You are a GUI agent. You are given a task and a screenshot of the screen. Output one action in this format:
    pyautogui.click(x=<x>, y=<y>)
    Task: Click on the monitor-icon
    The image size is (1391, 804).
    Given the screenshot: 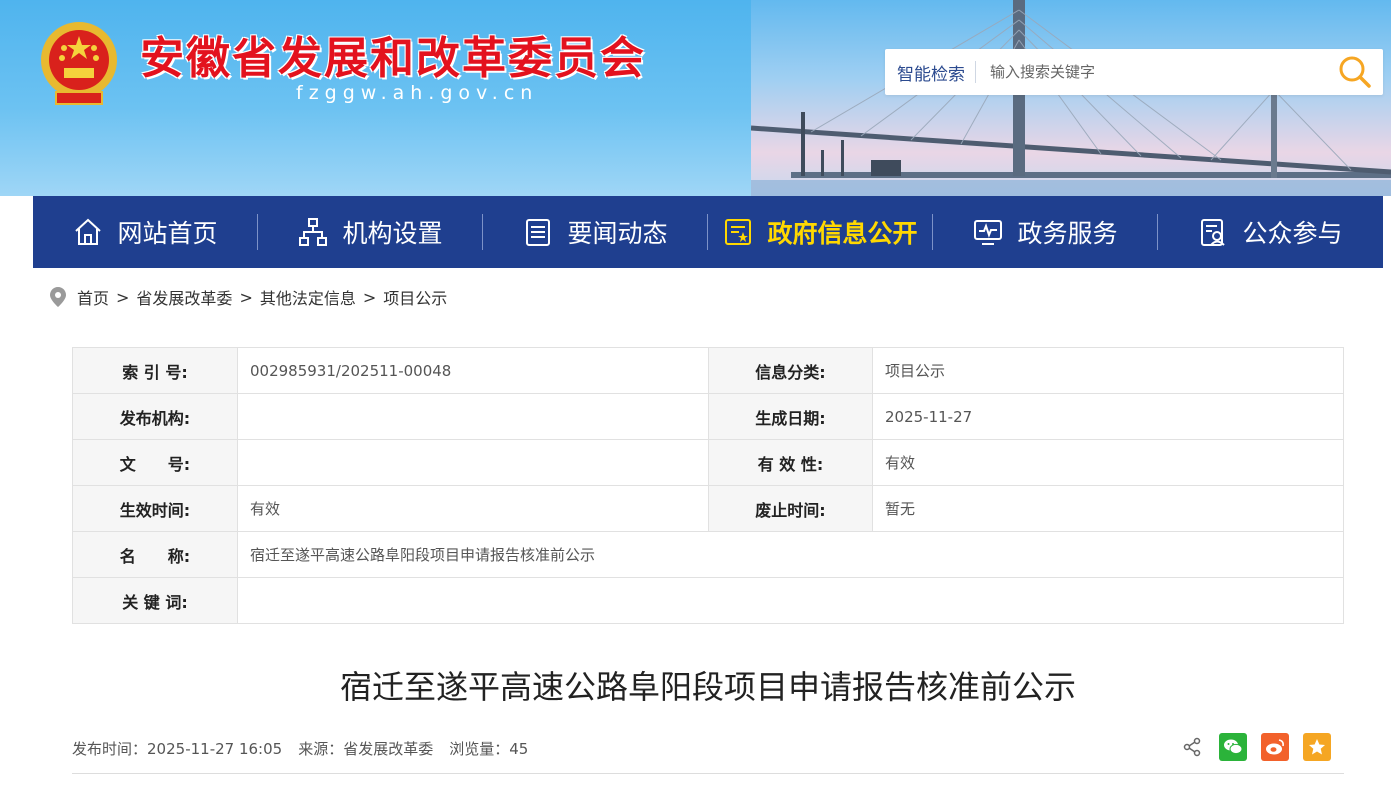 What is the action you would take?
    pyautogui.click(x=988, y=232)
    